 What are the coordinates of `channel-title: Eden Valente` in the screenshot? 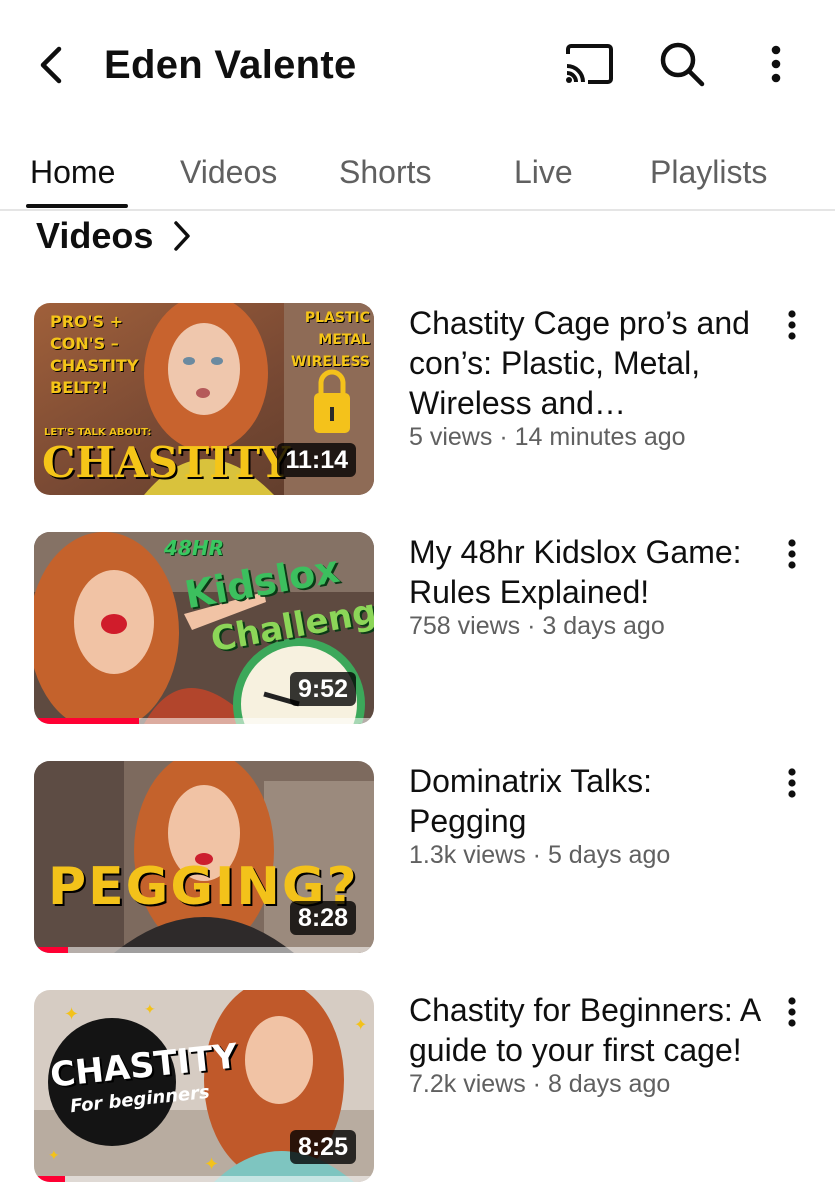 It's located at (230, 65).